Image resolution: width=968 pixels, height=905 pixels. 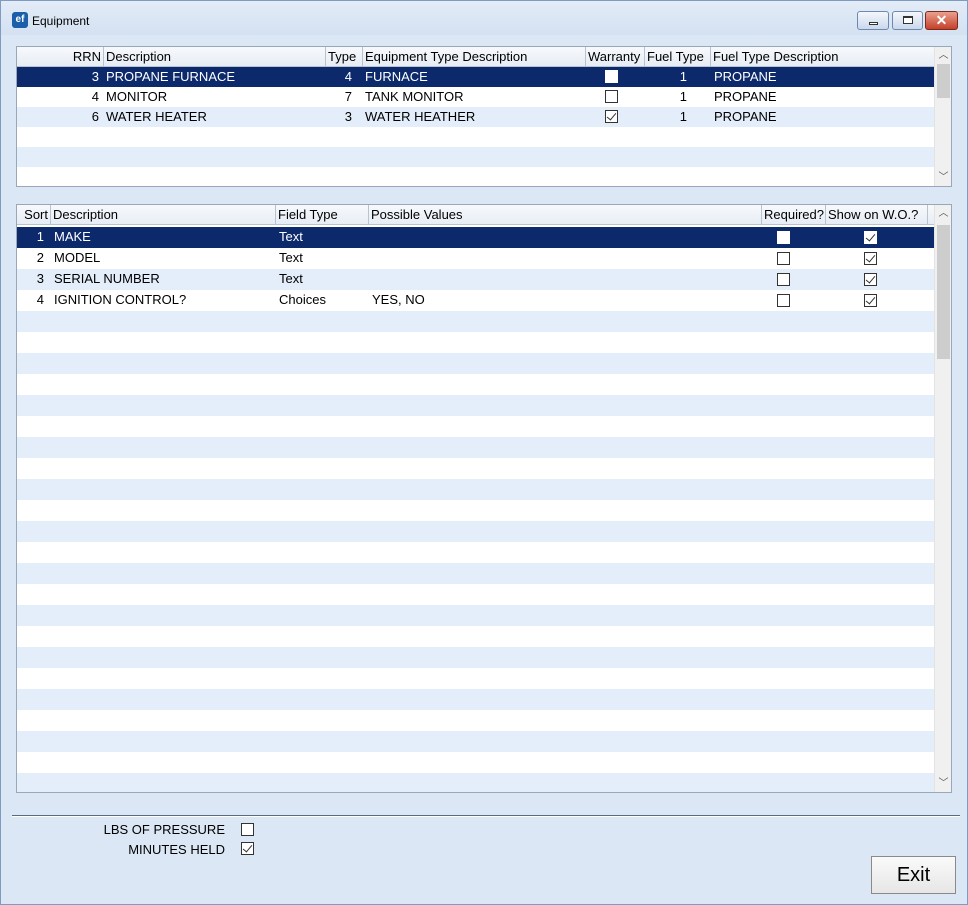 I want to click on maximize-button, so click(x=907, y=20).